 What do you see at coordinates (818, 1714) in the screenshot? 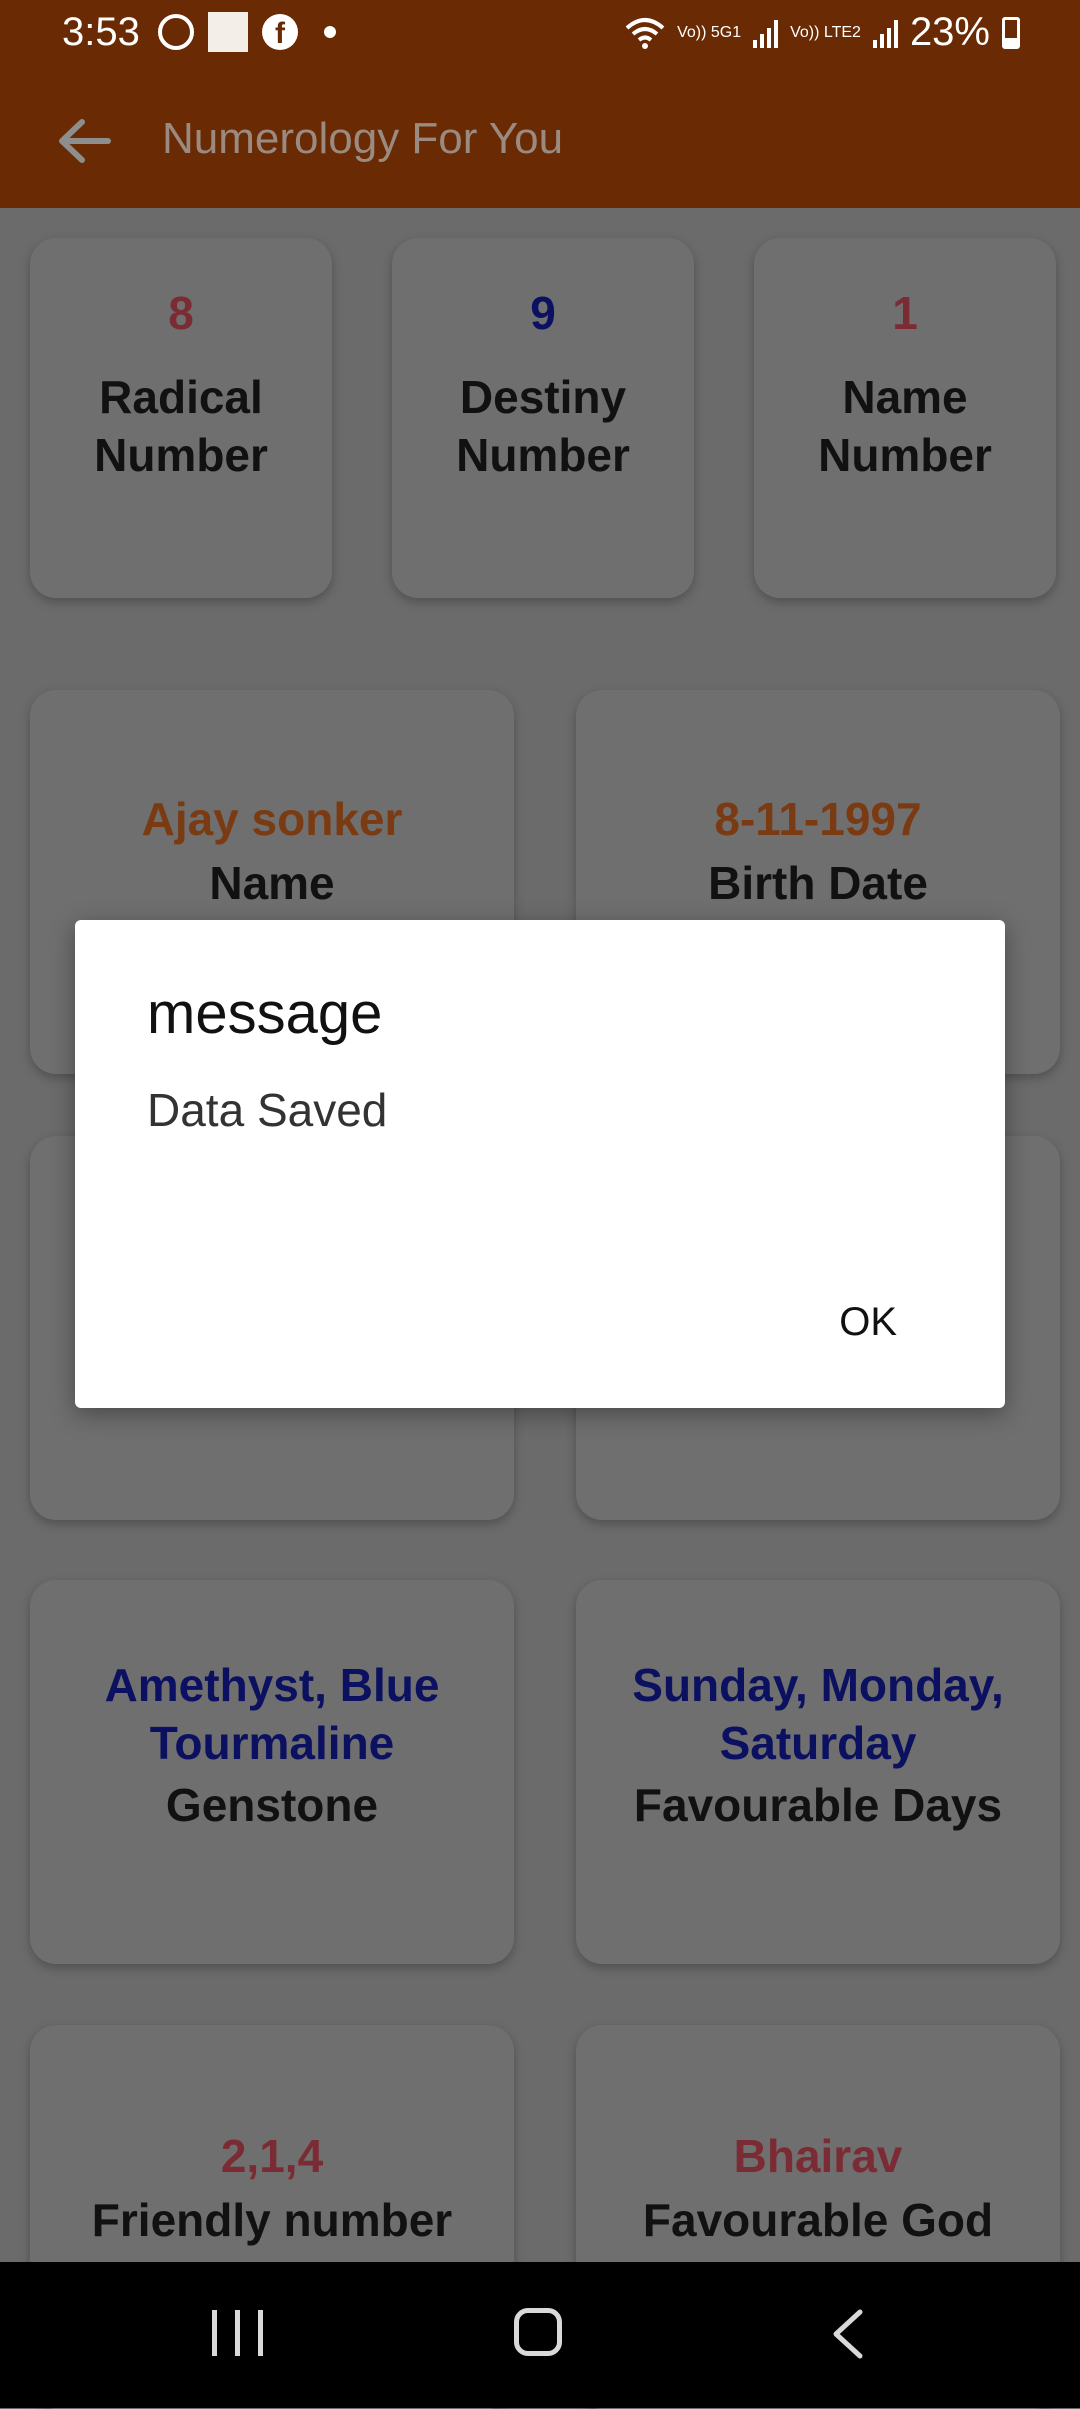
I see `favourable-days-value: Sunday, Monday, Saturday` at bounding box center [818, 1714].